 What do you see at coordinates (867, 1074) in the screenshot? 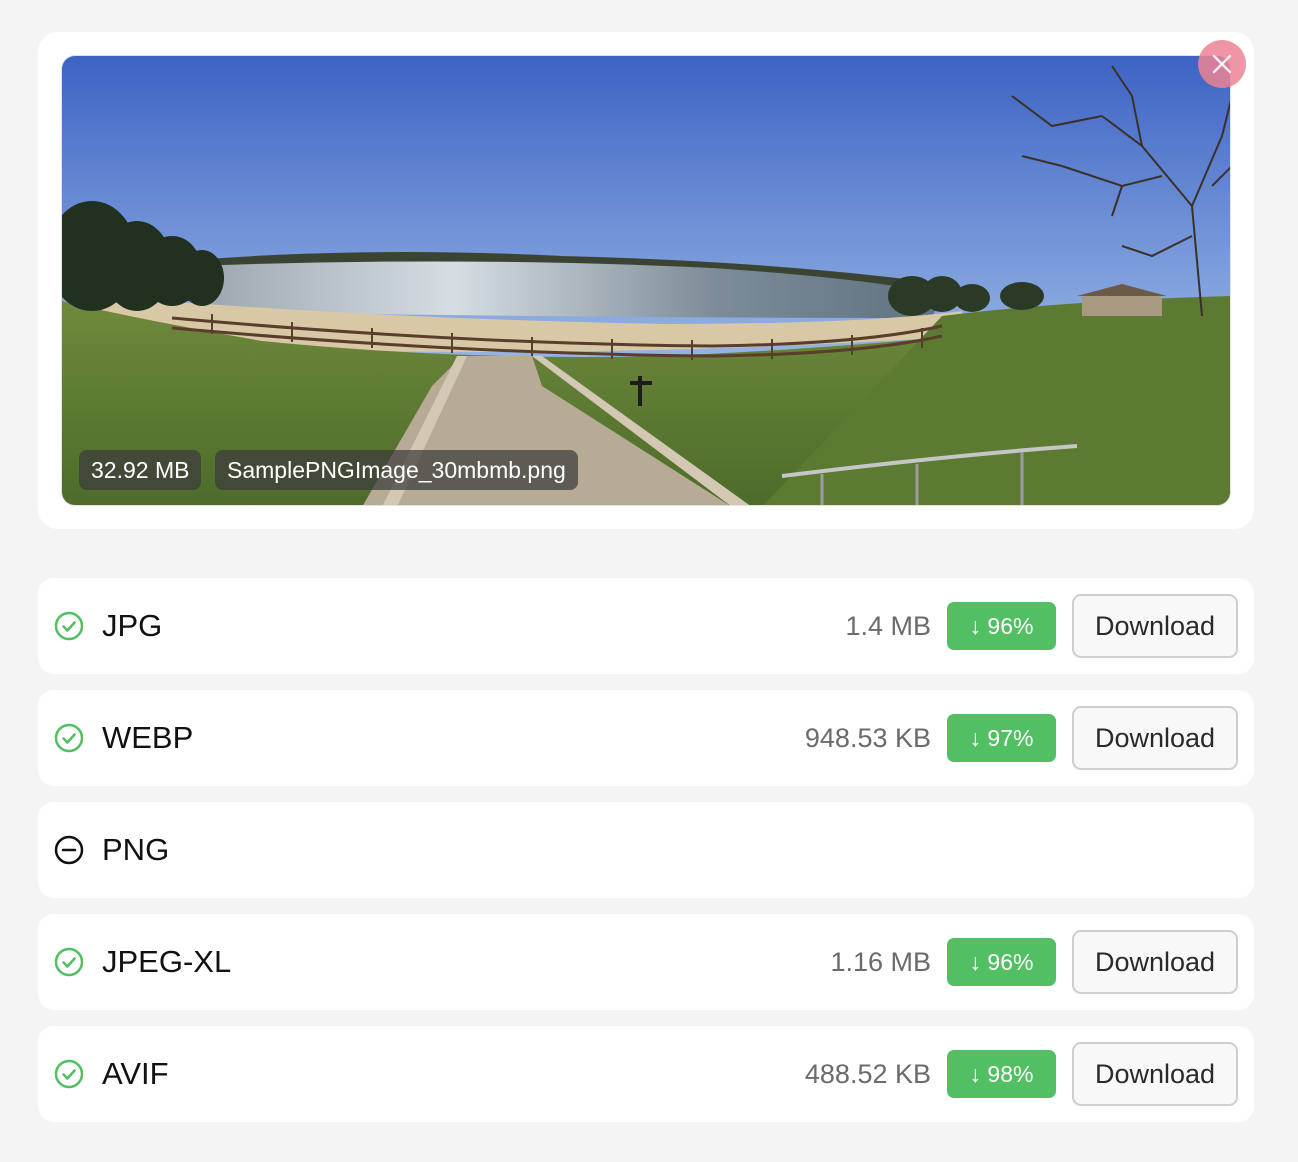
I see `converted-file-size: 488.52 KB` at bounding box center [867, 1074].